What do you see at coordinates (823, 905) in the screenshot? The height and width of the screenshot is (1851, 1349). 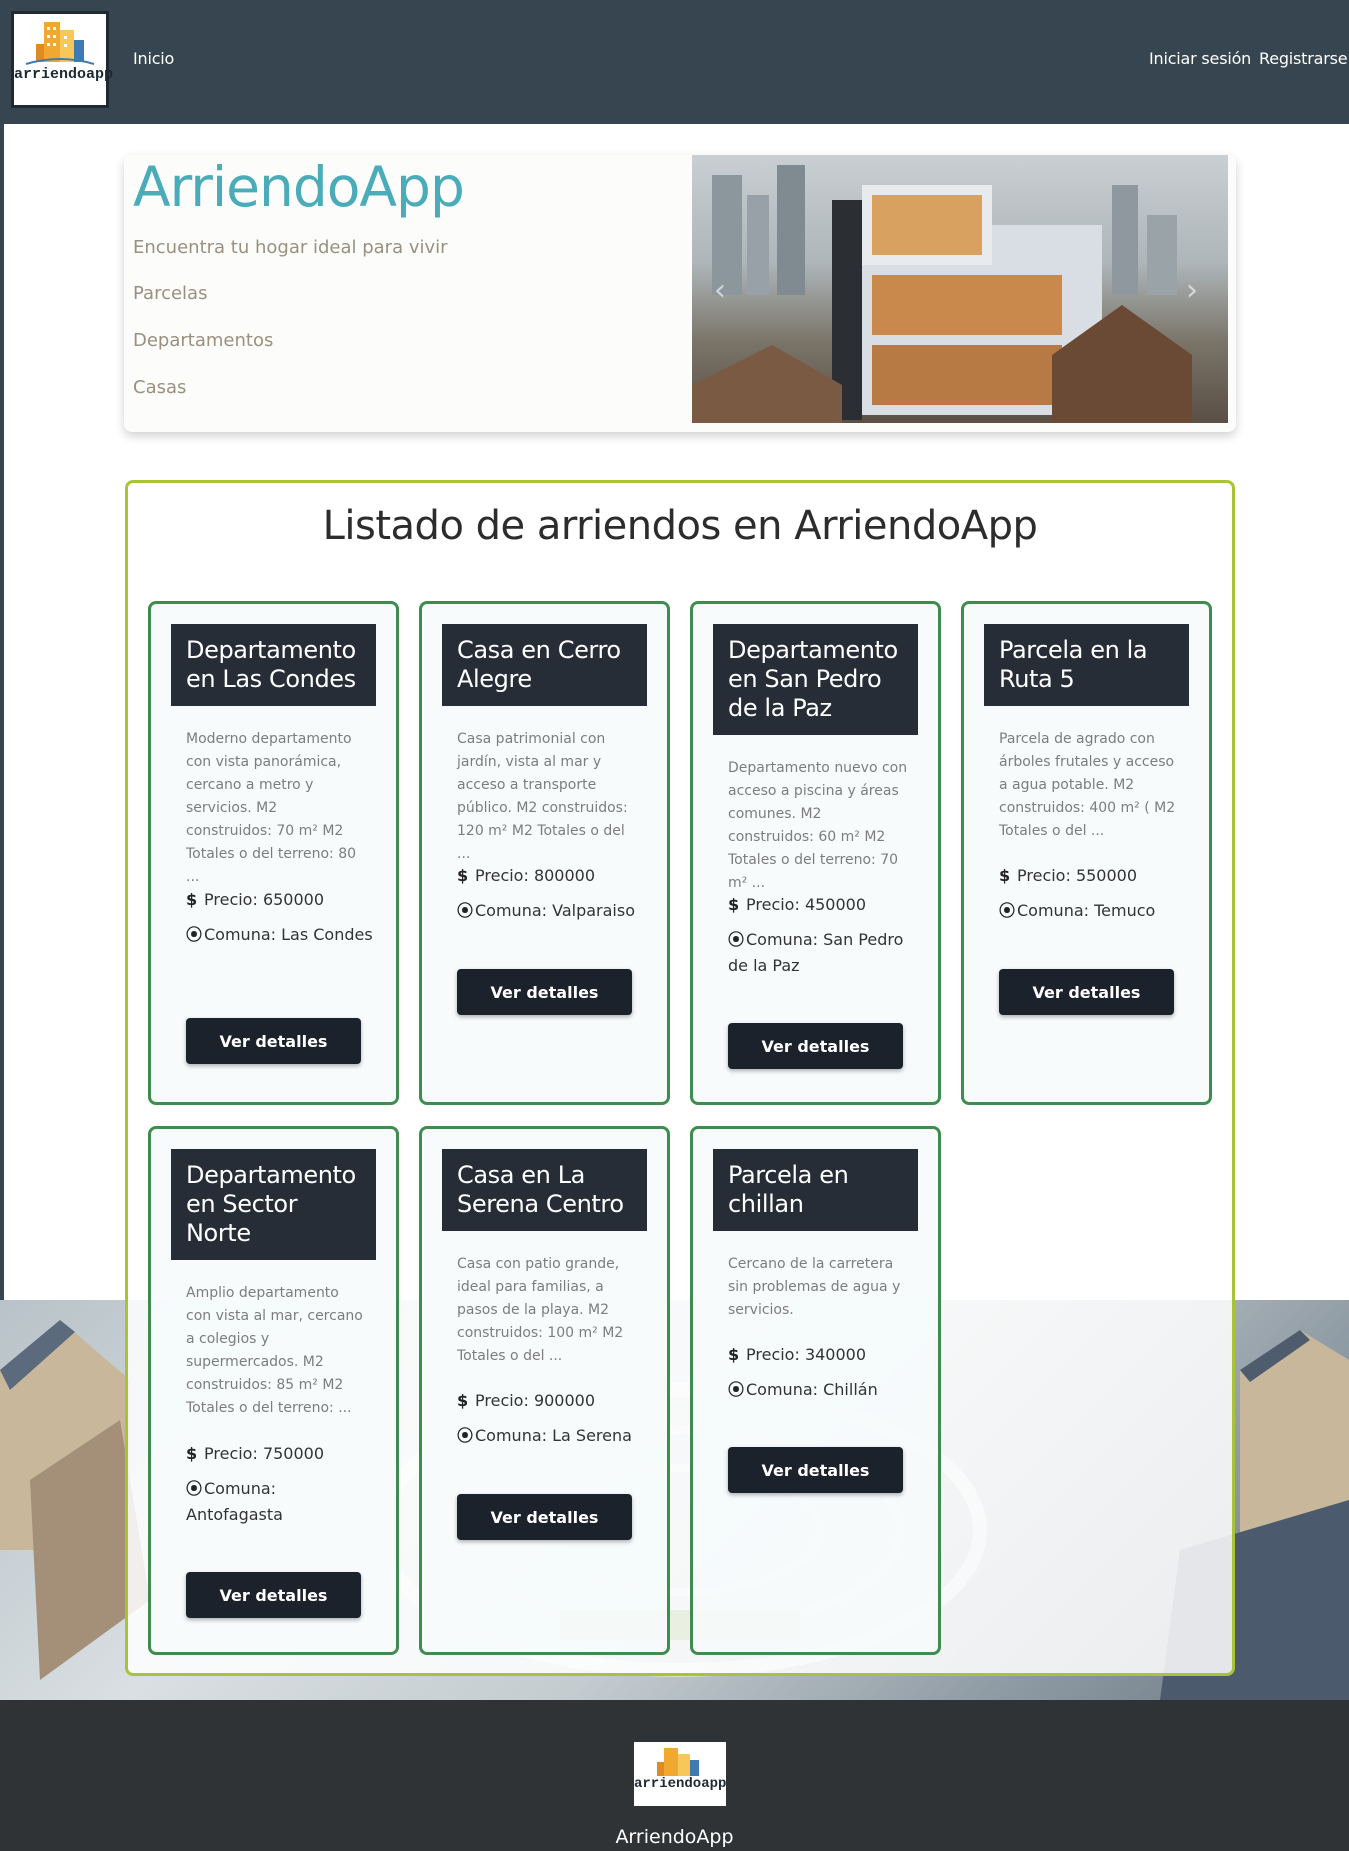 I see `card-price: $ Precio: 450000` at bounding box center [823, 905].